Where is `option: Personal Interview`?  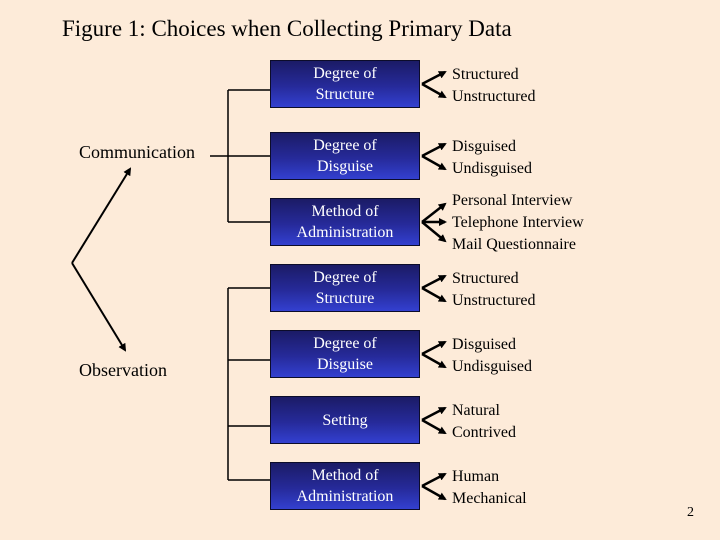
option: Personal Interview is located at coordinates (512, 200).